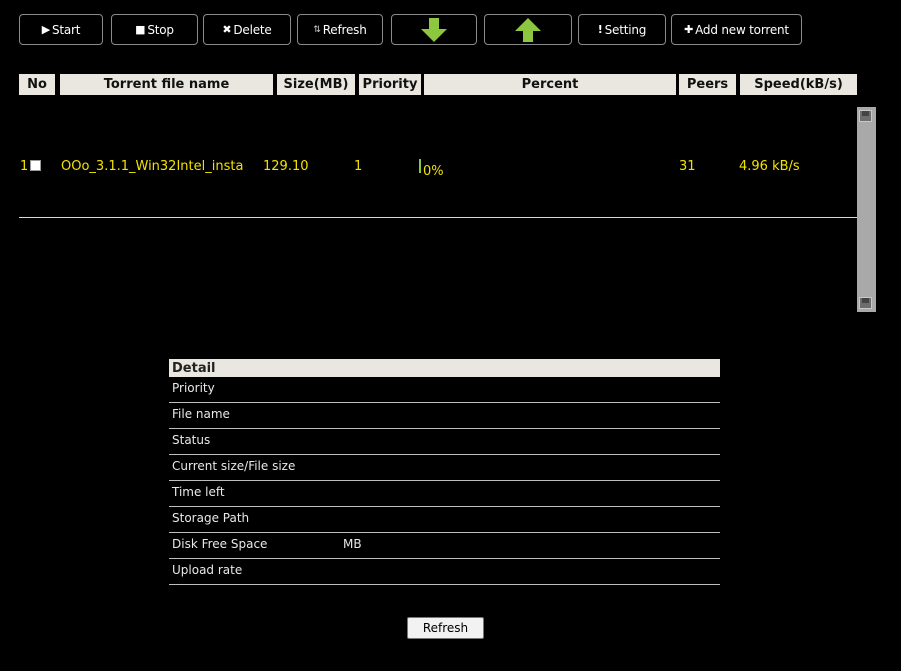 Image resolution: width=901 pixels, height=671 pixels. Describe the element at coordinates (66, 29) in the screenshot. I see `start-label: Start` at that location.